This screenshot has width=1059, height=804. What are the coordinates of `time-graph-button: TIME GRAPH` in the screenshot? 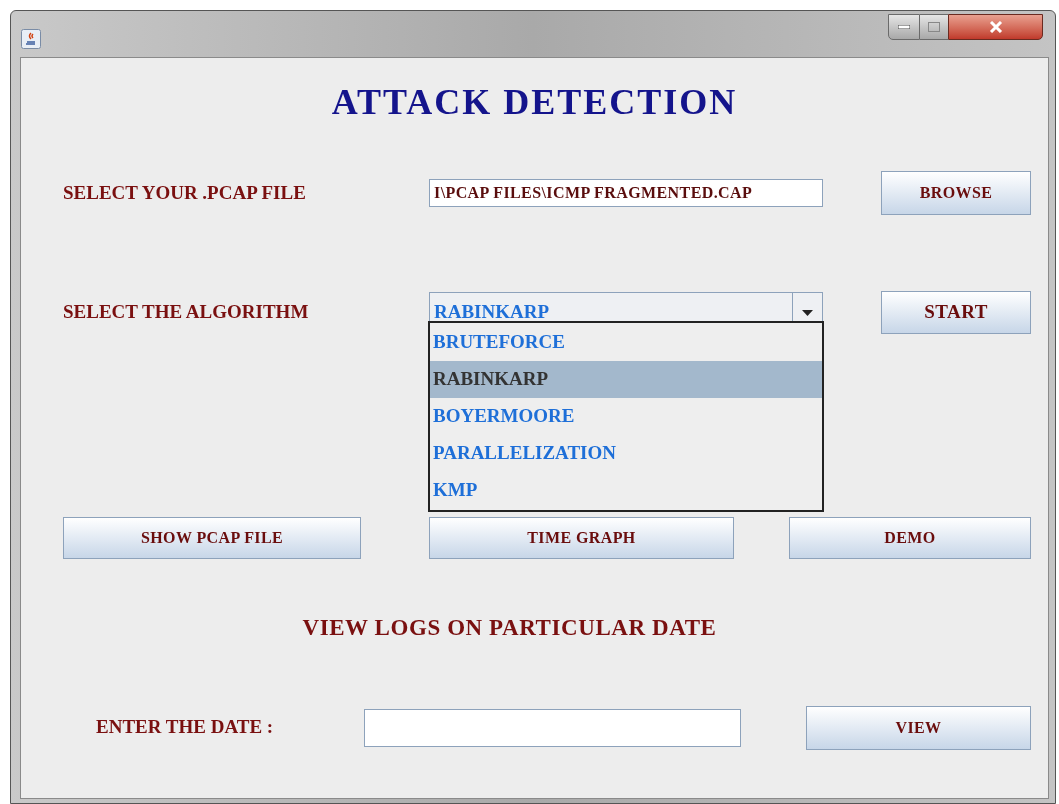 It's located at (581, 538).